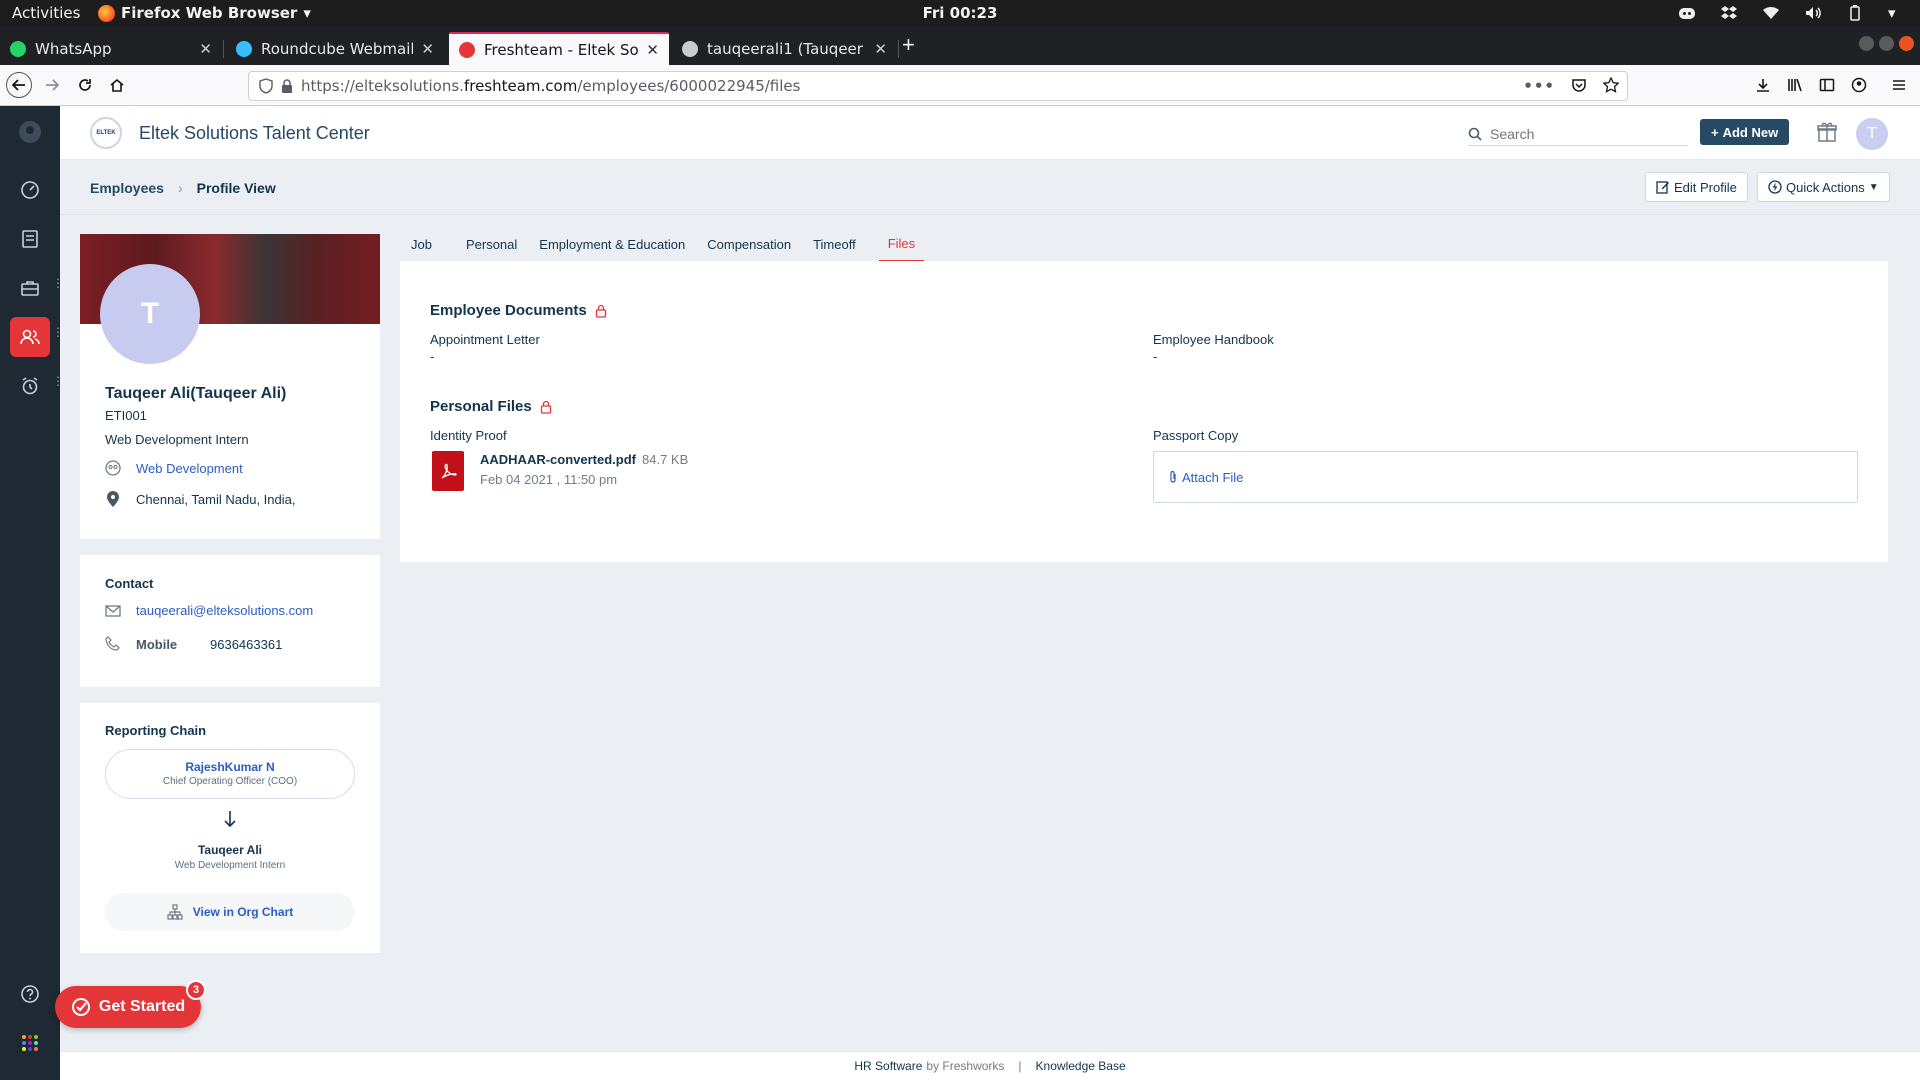  Describe the element at coordinates (126, 415) in the screenshot. I see `employee-id: ETI001` at that location.